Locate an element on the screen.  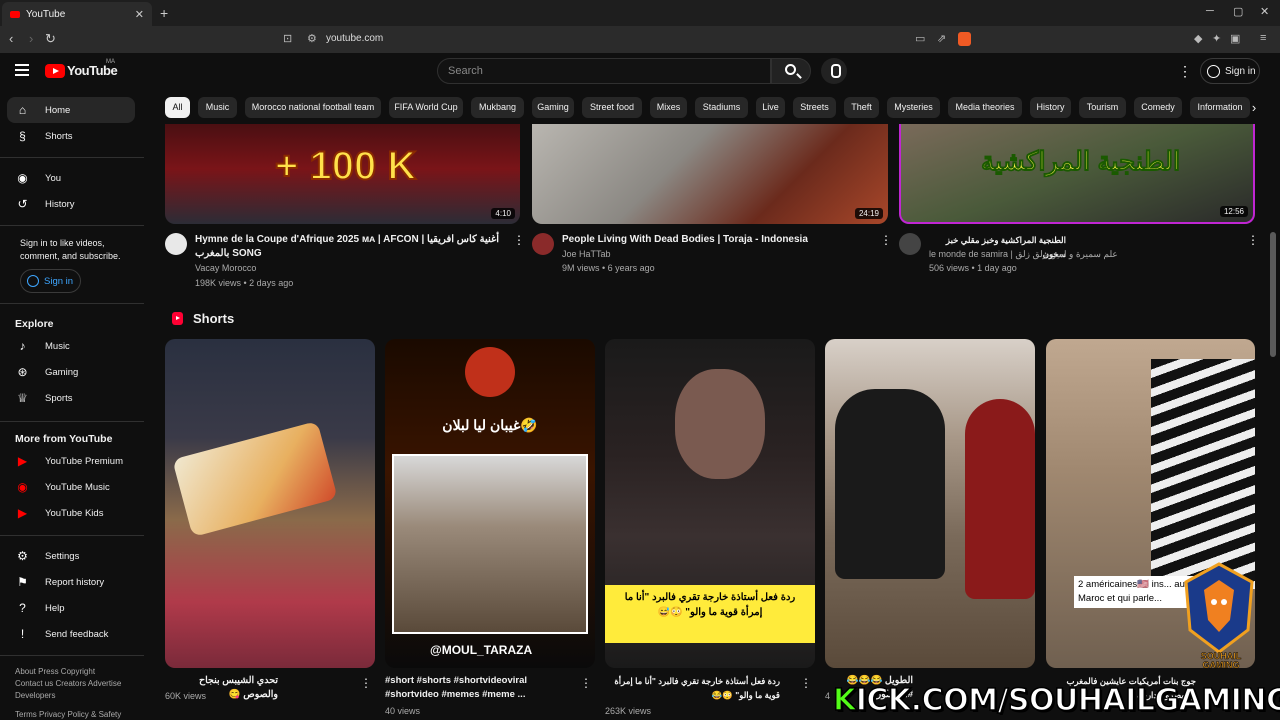
browser-toolbar: ‹ › ↻ ⊡ ⚙ youtube.com ▭ ⇗ ◆ ✦ ▣ ≡ is located at coordinates (640, 39).